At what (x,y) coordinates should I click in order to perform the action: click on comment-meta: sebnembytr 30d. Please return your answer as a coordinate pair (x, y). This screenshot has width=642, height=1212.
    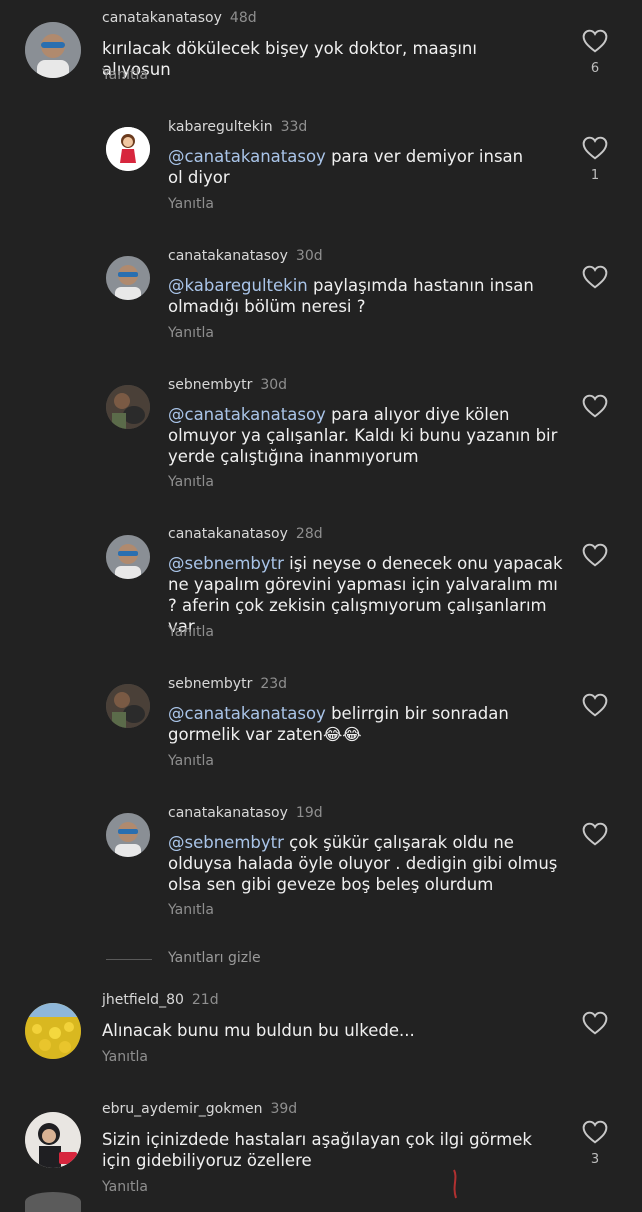
    Looking at the image, I should click on (227, 385).